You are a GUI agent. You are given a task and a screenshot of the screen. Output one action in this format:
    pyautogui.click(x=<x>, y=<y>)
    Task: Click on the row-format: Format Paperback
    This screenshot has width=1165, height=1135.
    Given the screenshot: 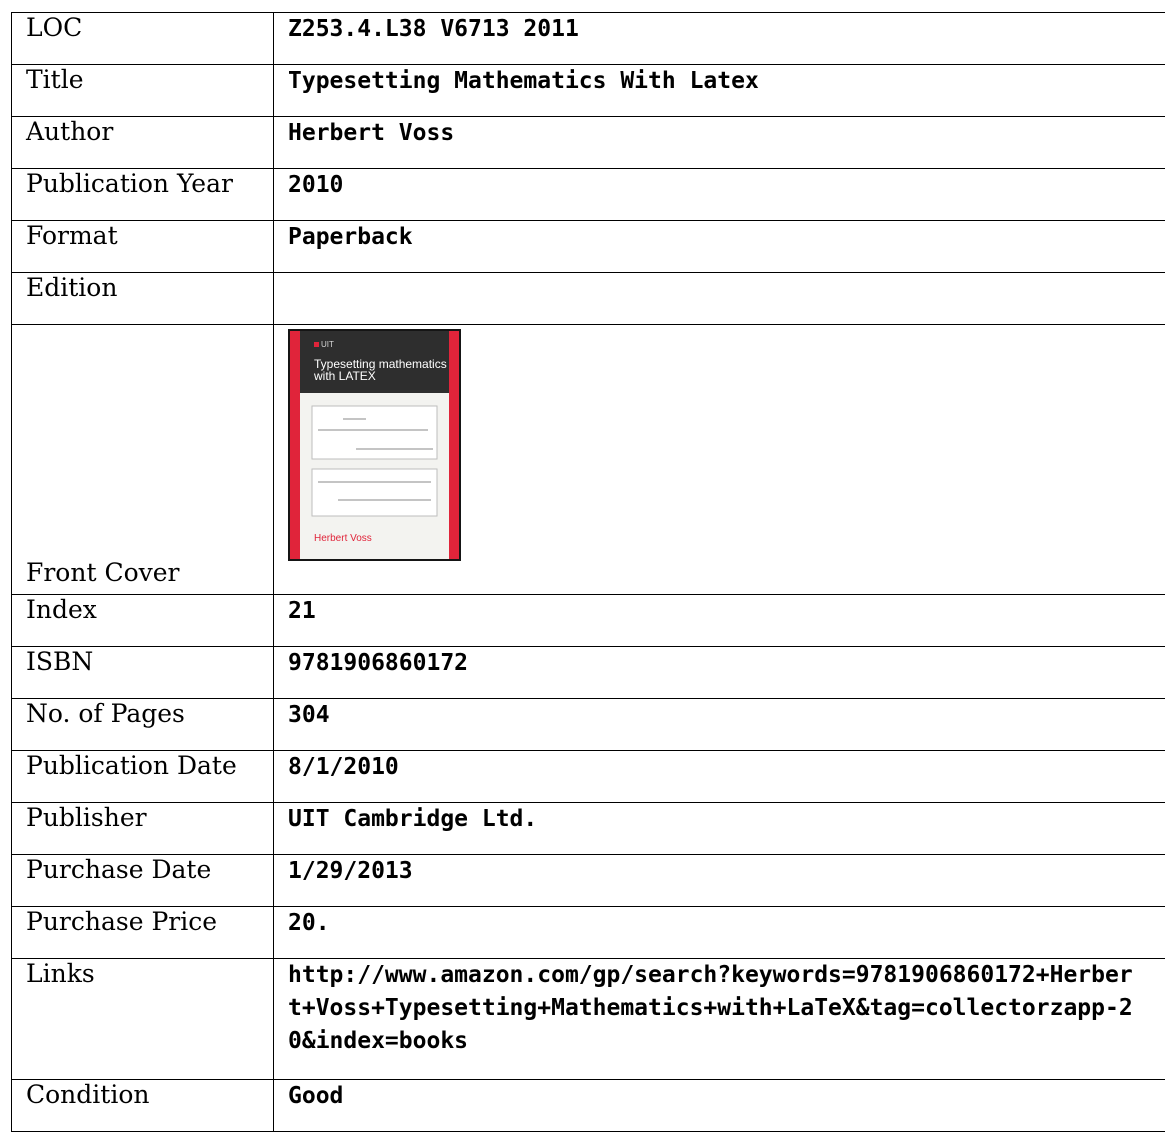 What is the action you would take?
    pyautogui.click(x=588, y=246)
    